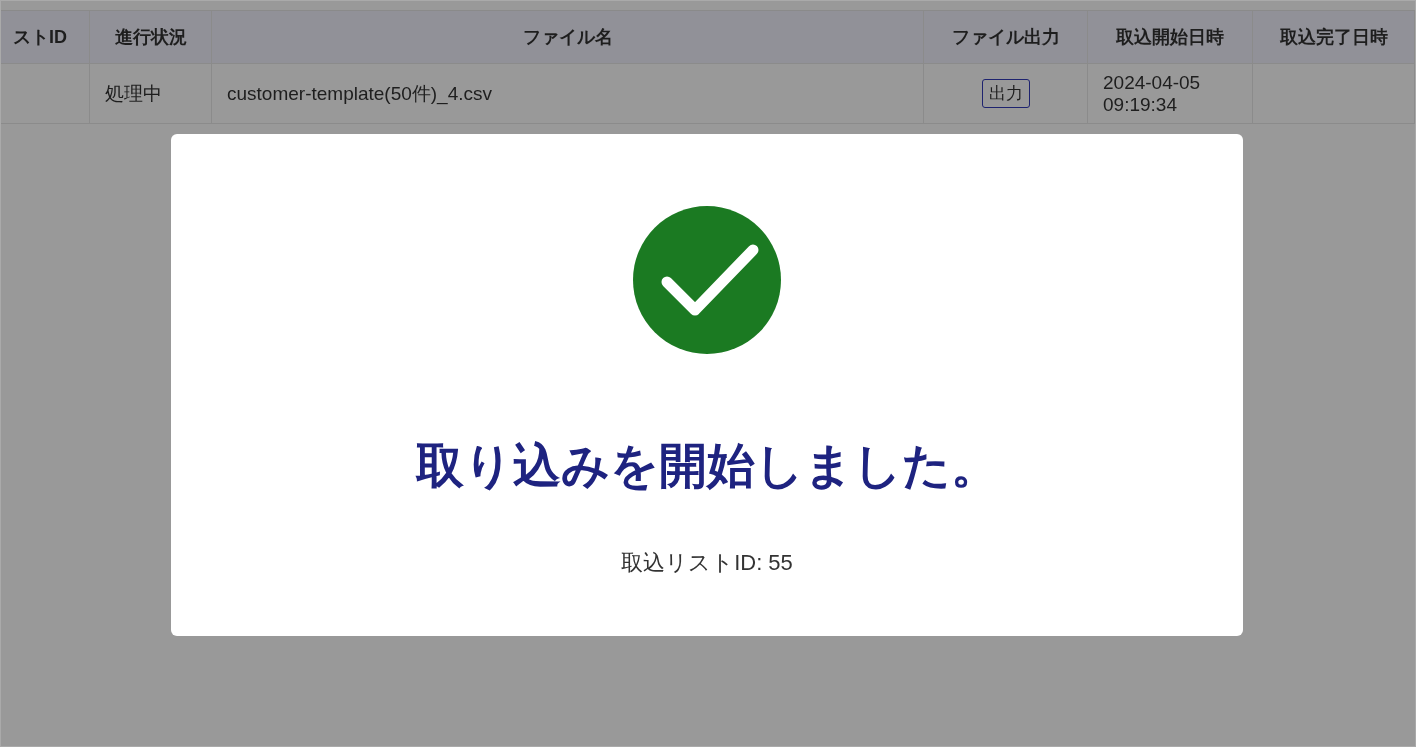 The width and height of the screenshot is (1416, 747). Describe the element at coordinates (150, 37) in the screenshot. I see `column-header: 進行状況` at that location.